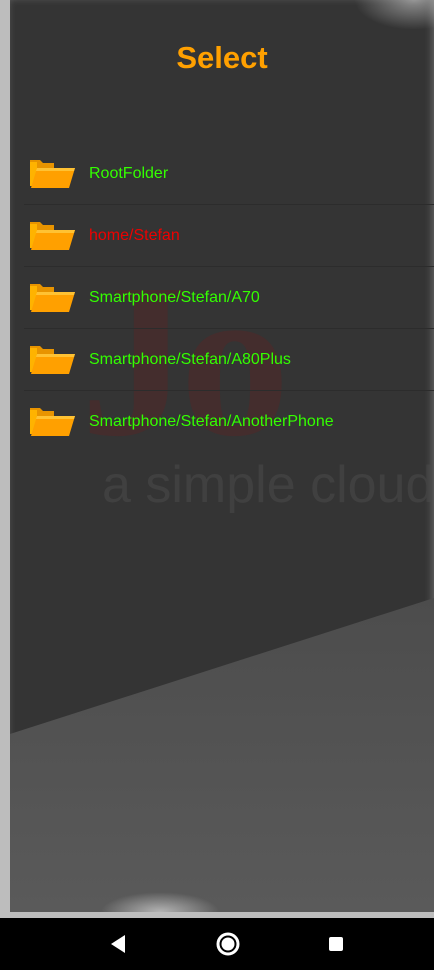 The width and height of the screenshot is (434, 970). I want to click on folder-item-home-stefan: home/Stefan, so click(229, 236).